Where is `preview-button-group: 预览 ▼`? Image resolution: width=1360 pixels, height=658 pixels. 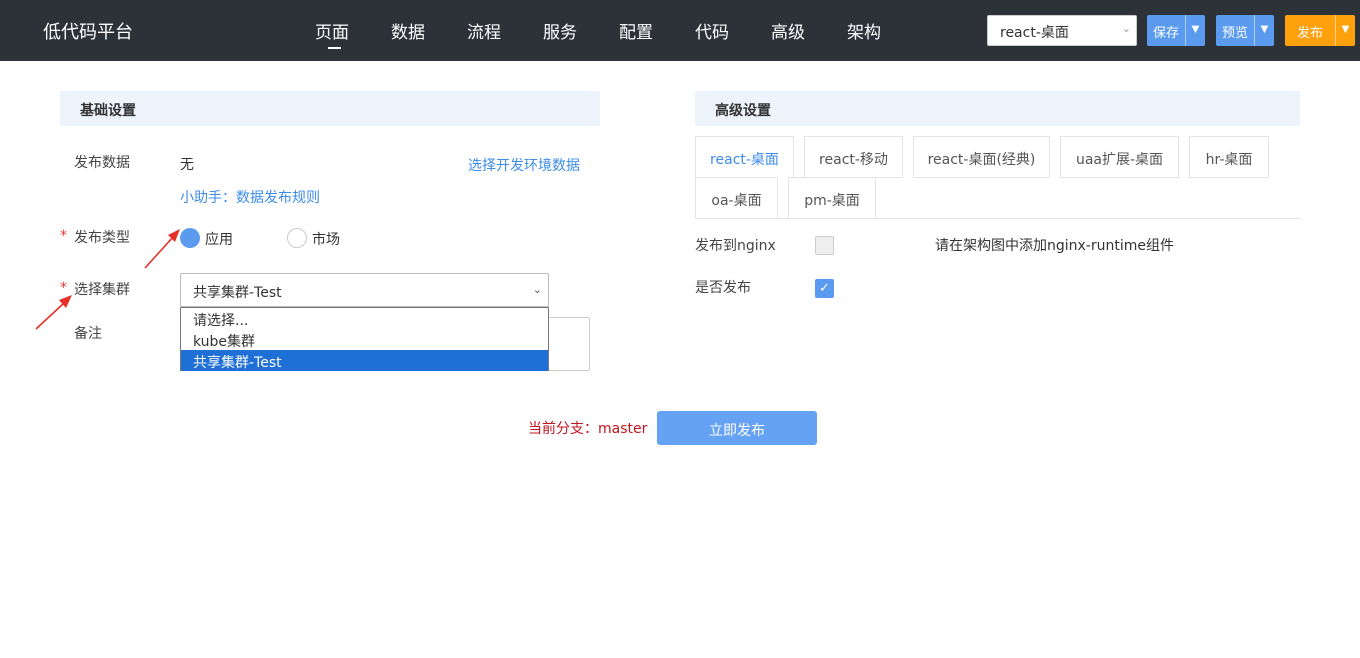 preview-button-group: 预览 ▼ is located at coordinates (1245, 30).